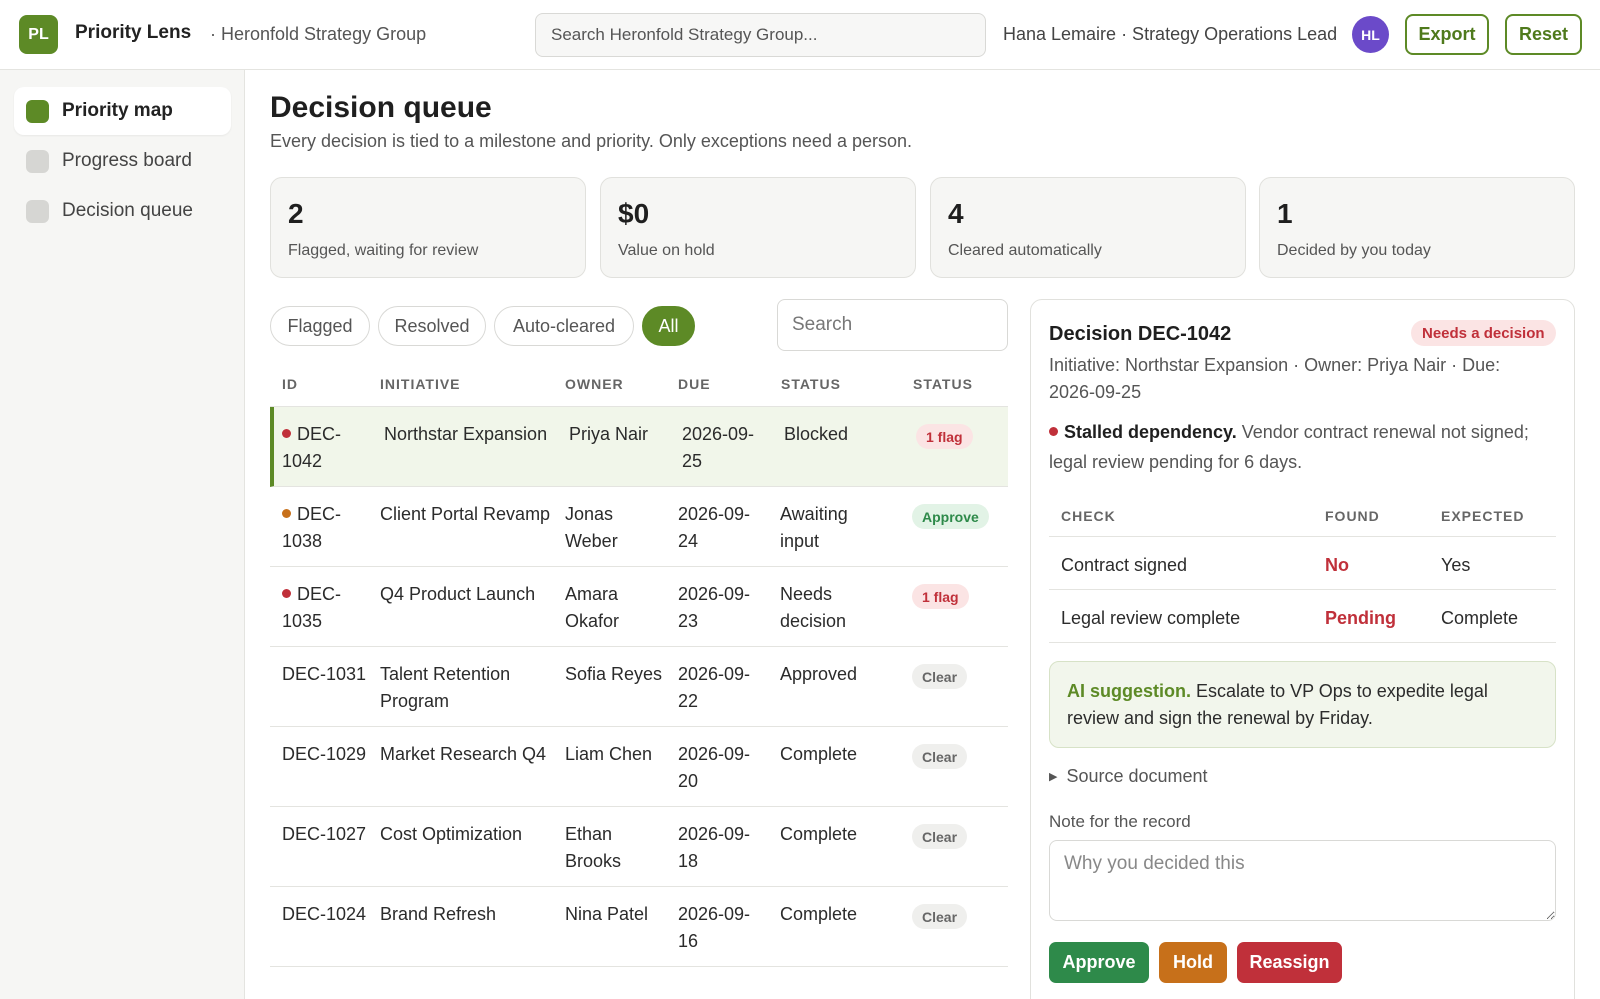 Image resolution: width=1600 pixels, height=999 pixels. What do you see at coordinates (668, 326) in the screenshot?
I see `filter-all: All` at bounding box center [668, 326].